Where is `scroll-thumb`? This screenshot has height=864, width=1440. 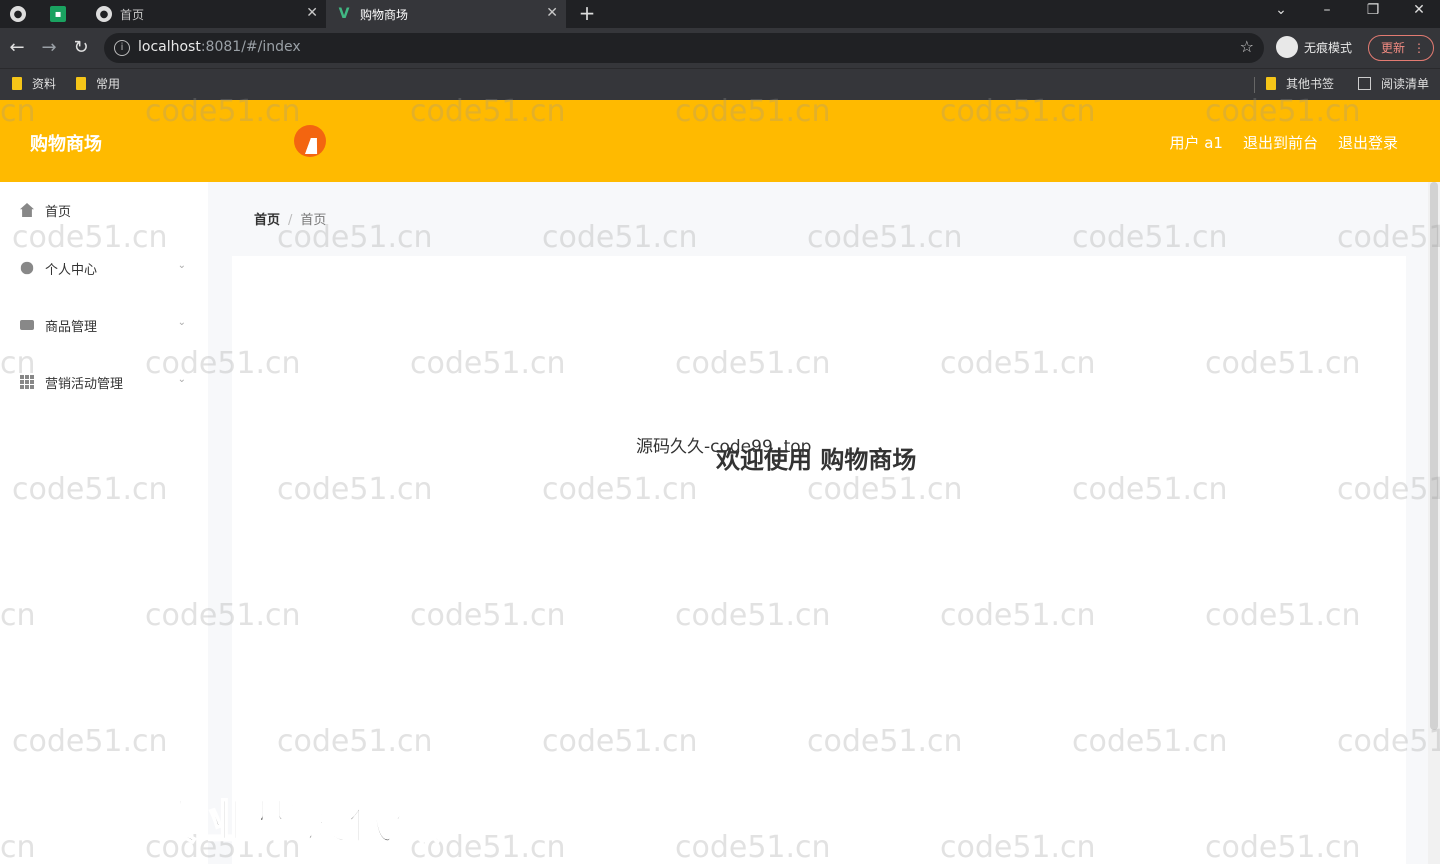 scroll-thumb is located at coordinates (1434, 456).